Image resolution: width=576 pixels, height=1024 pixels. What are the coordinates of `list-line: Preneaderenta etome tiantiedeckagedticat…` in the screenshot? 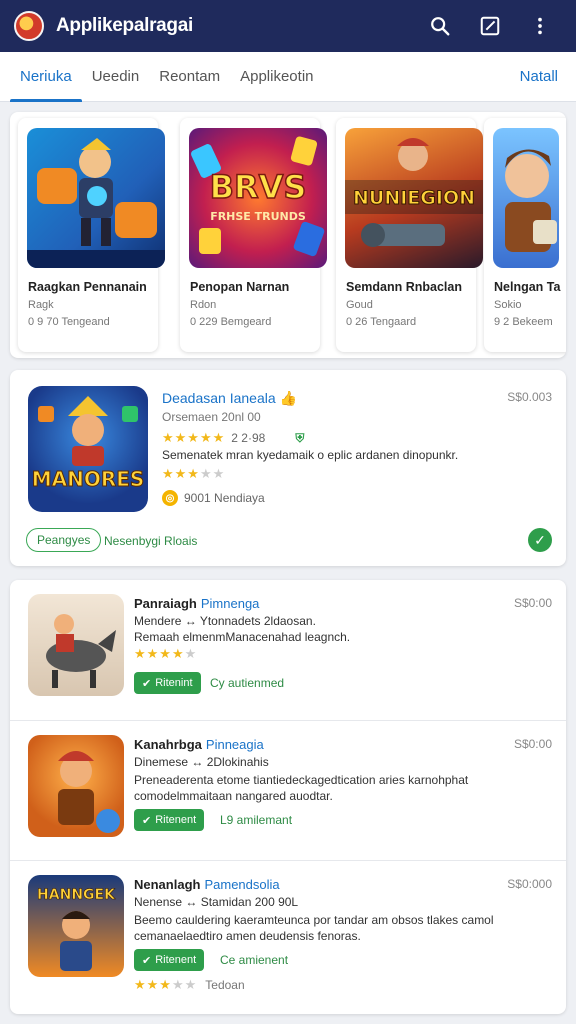 It's located at (301, 780).